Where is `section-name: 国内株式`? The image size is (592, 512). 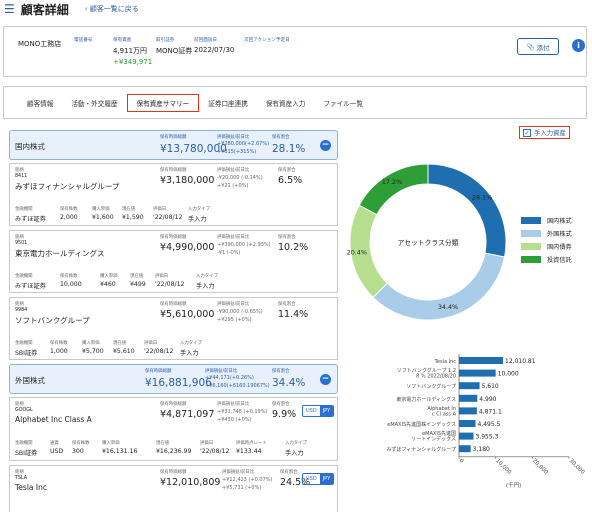 section-name: 国内株式 is located at coordinates (30, 146).